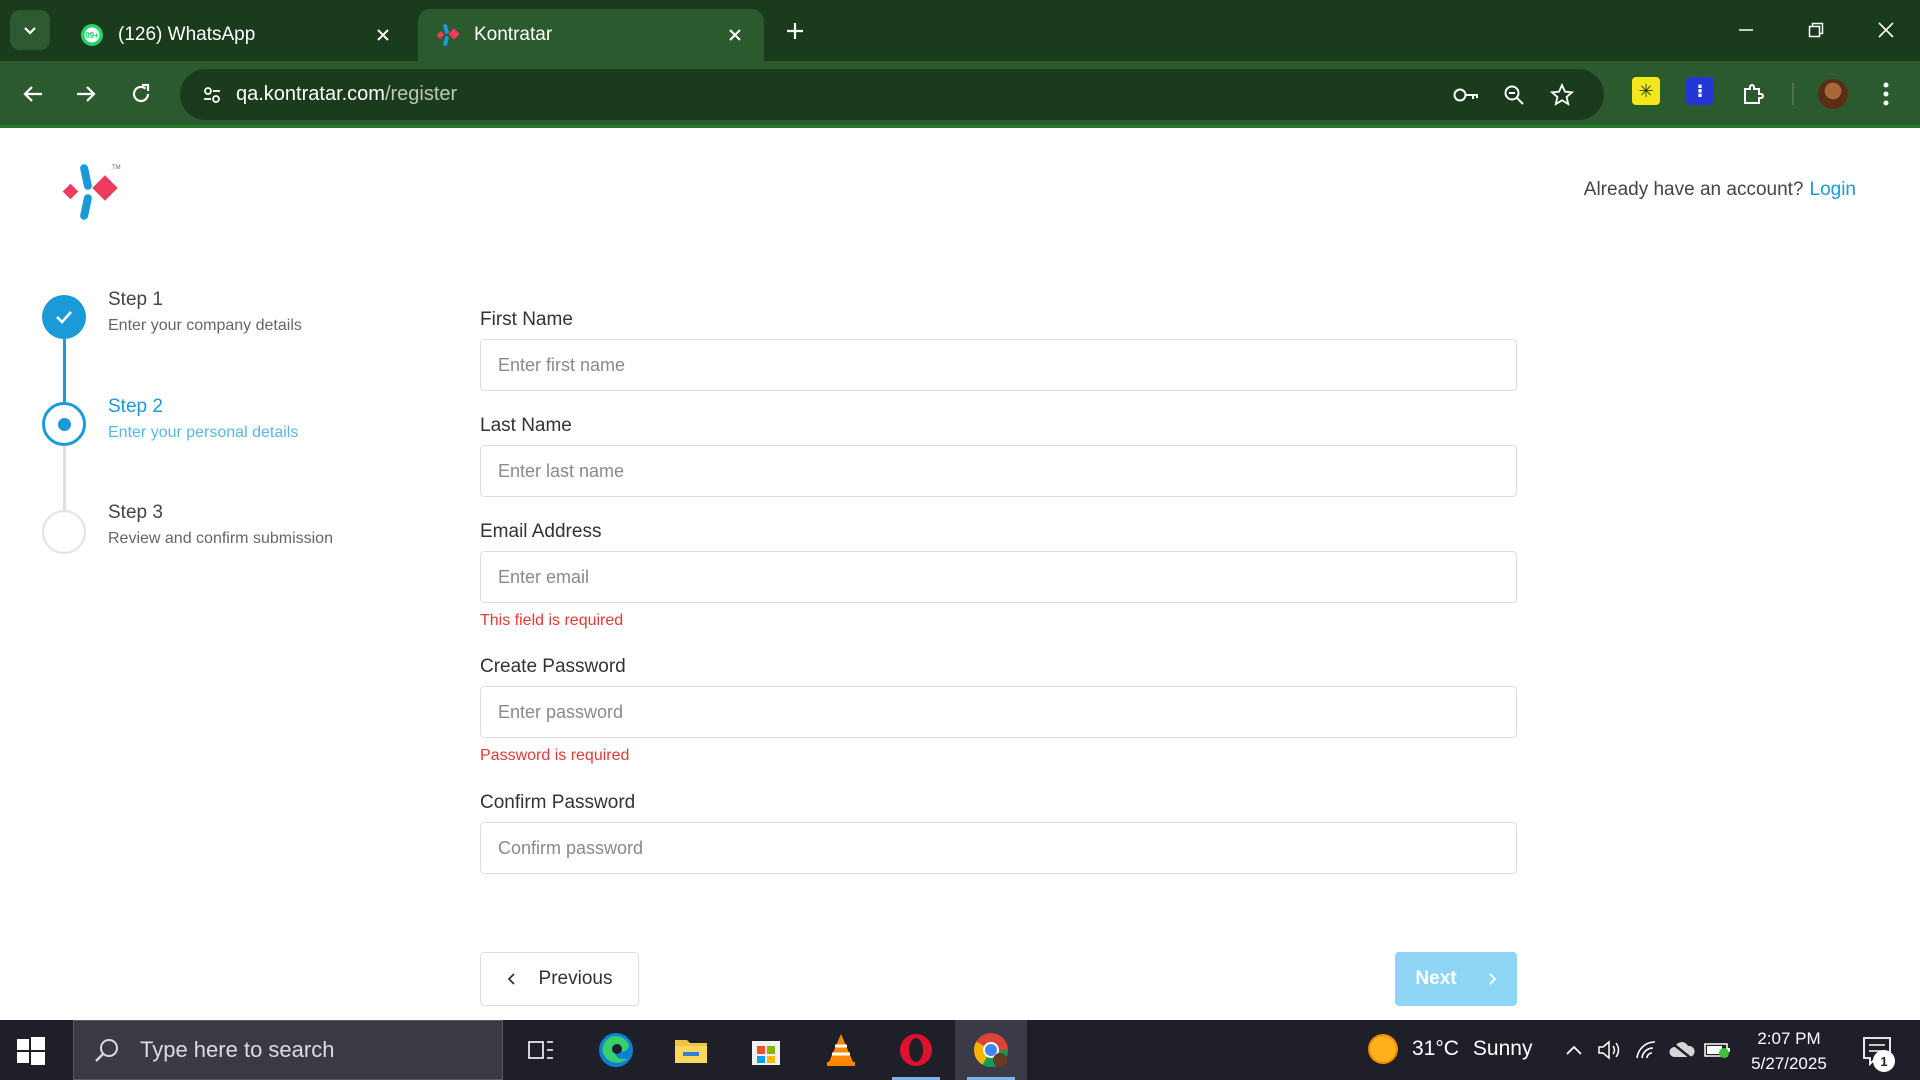  Describe the element at coordinates (64, 317) in the screenshot. I see `checkmark-icon` at that location.